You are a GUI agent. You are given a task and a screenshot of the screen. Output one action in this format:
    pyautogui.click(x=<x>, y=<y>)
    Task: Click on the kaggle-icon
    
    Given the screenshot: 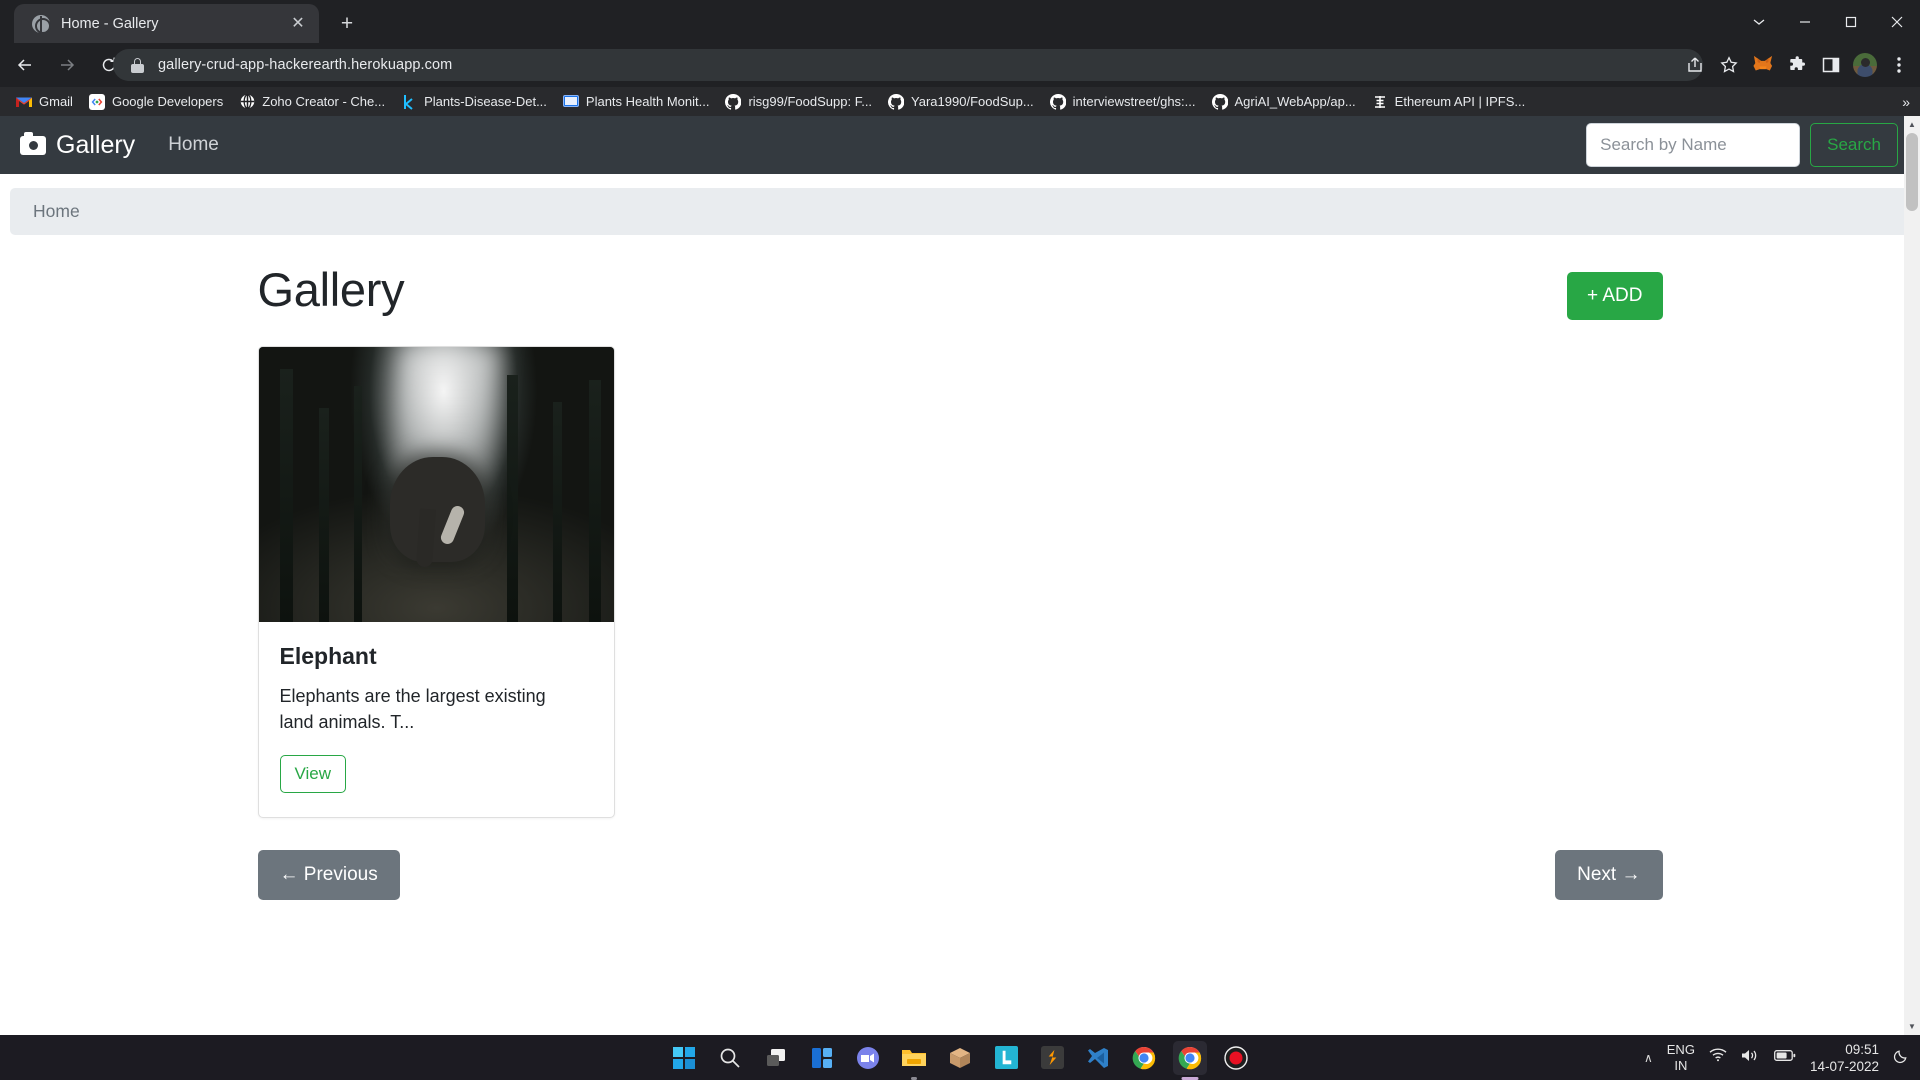 What is the action you would take?
    pyautogui.click(x=409, y=102)
    